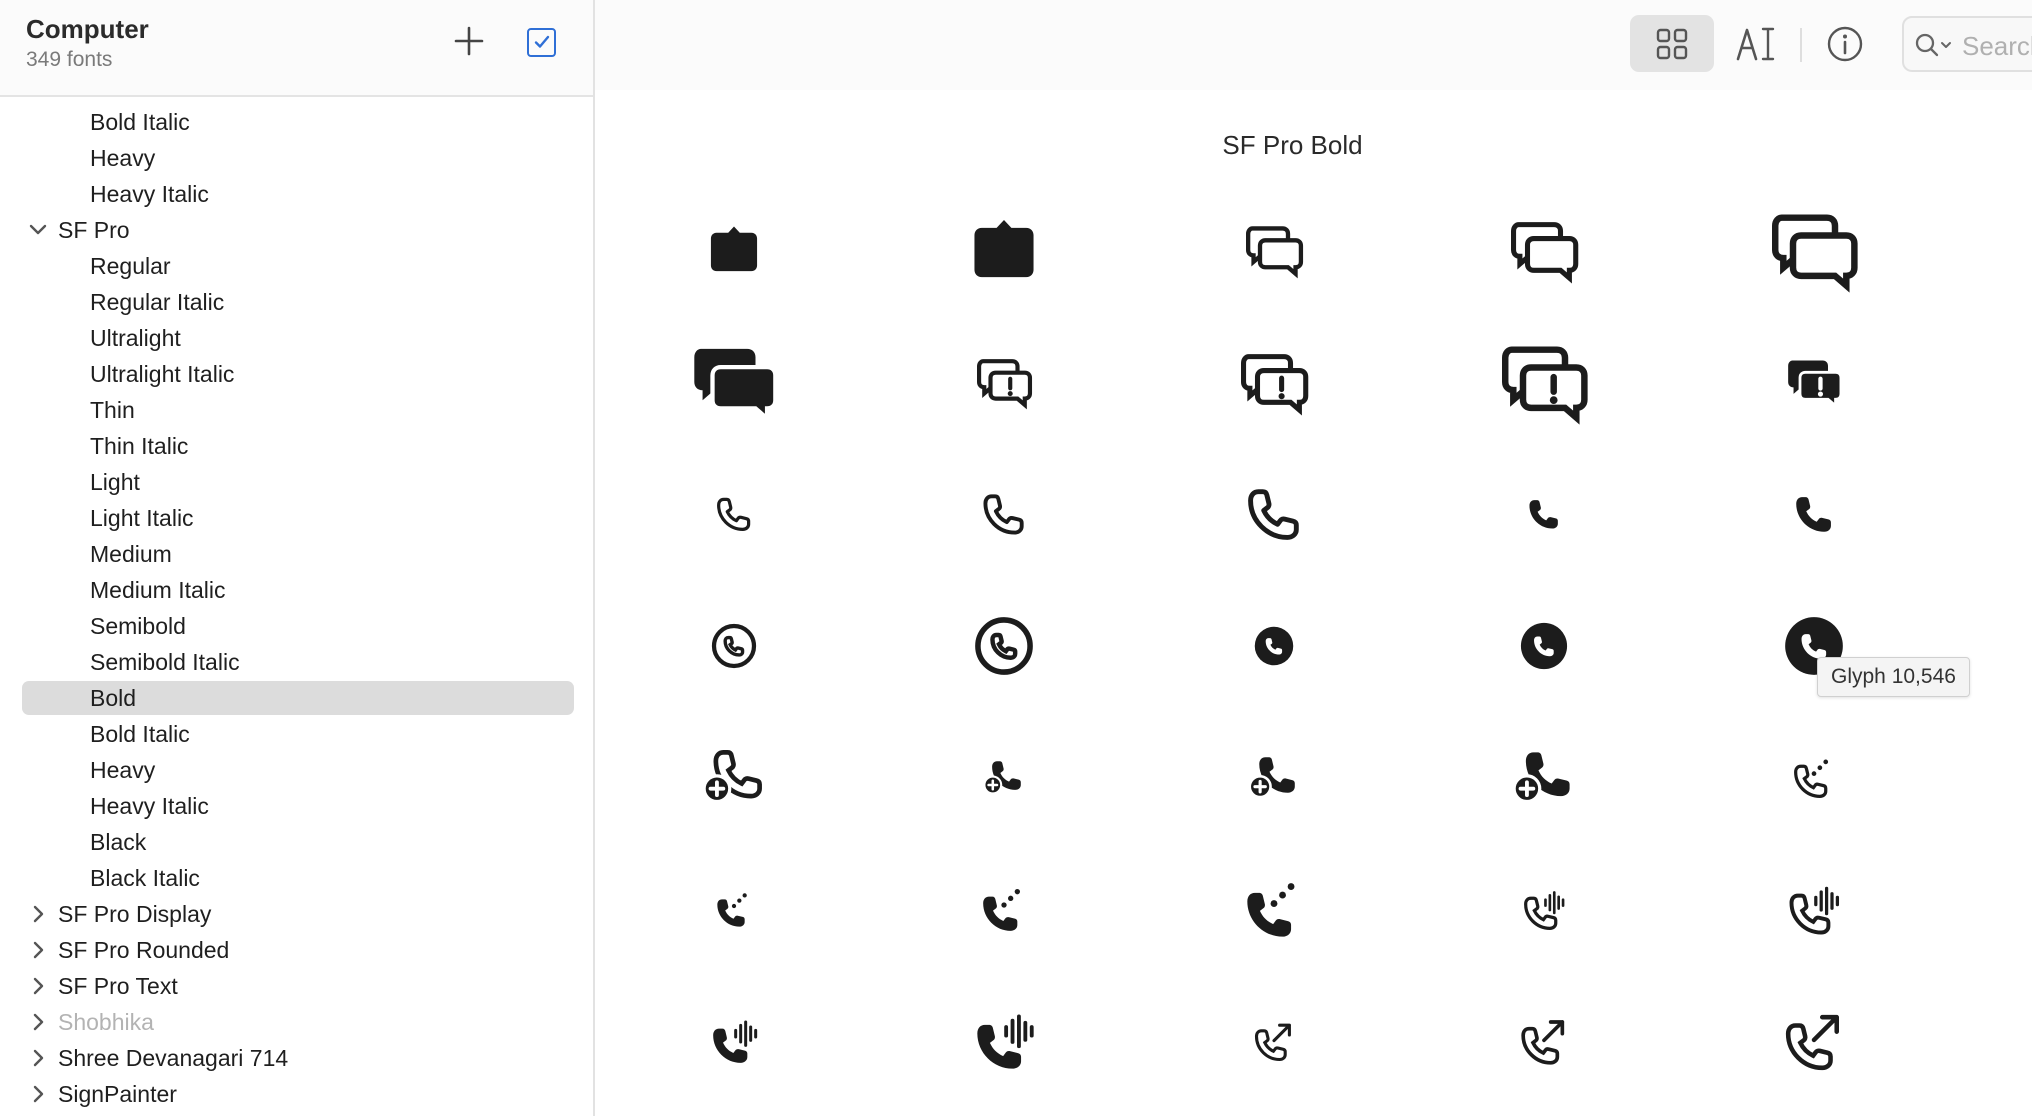  Describe the element at coordinates (118, 842) in the screenshot. I see `row-label: Black` at that location.